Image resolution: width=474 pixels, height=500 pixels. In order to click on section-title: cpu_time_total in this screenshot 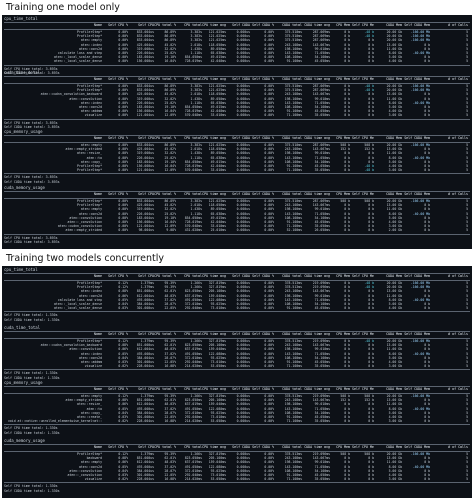, I will do `click(21, 269)`.